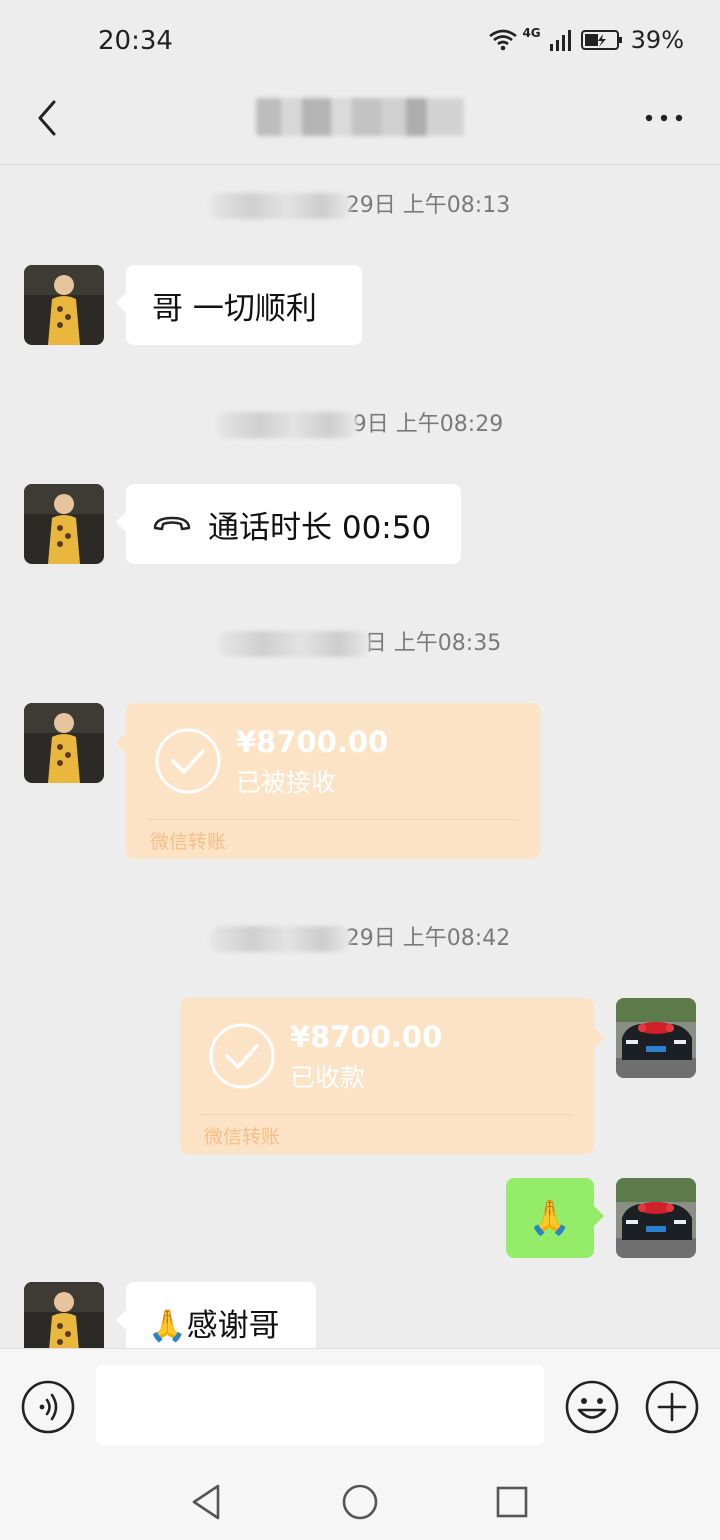  I want to click on battery-percent: 39%, so click(657, 40).